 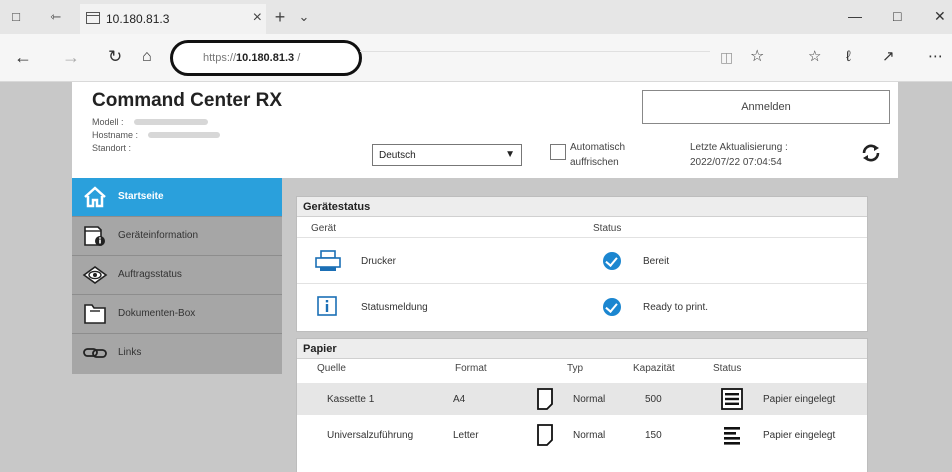 I want to click on device-name: Drucker, so click(x=379, y=261).